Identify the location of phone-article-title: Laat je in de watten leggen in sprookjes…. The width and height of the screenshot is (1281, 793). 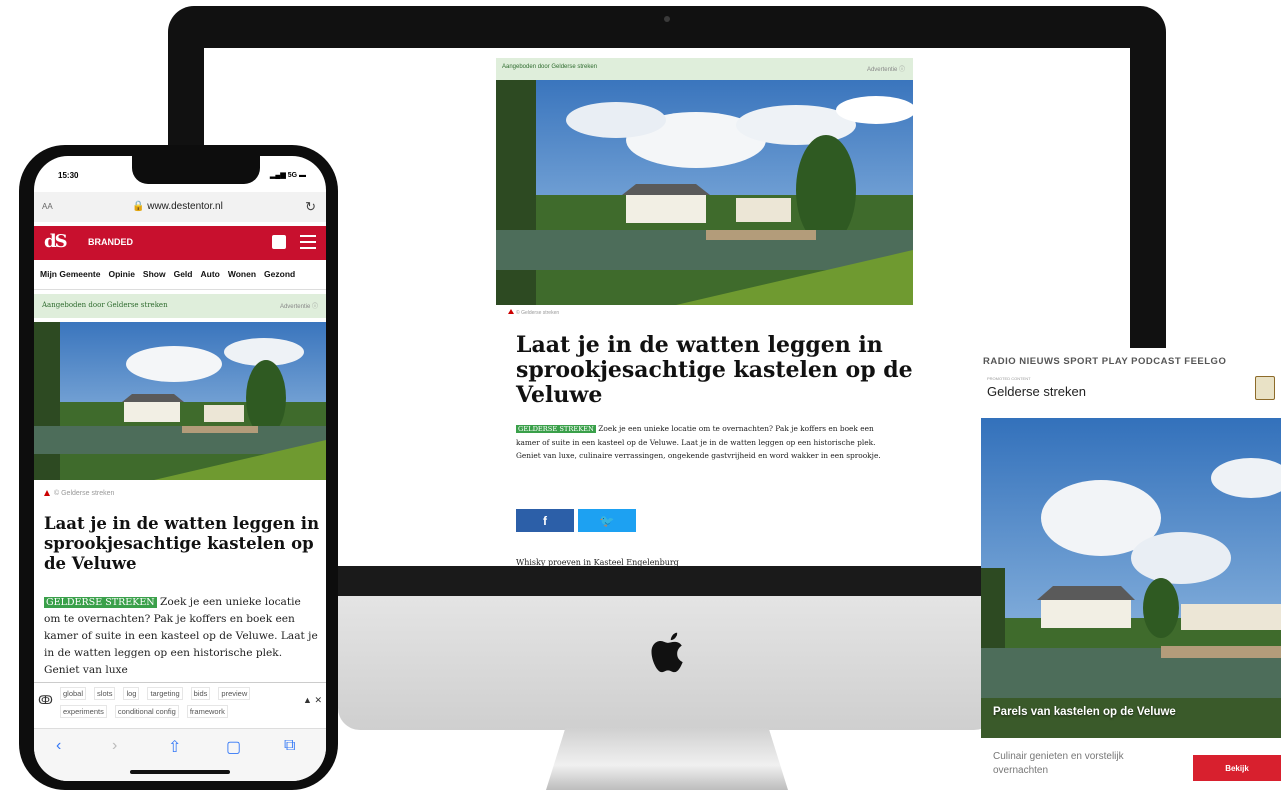
(182, 543).